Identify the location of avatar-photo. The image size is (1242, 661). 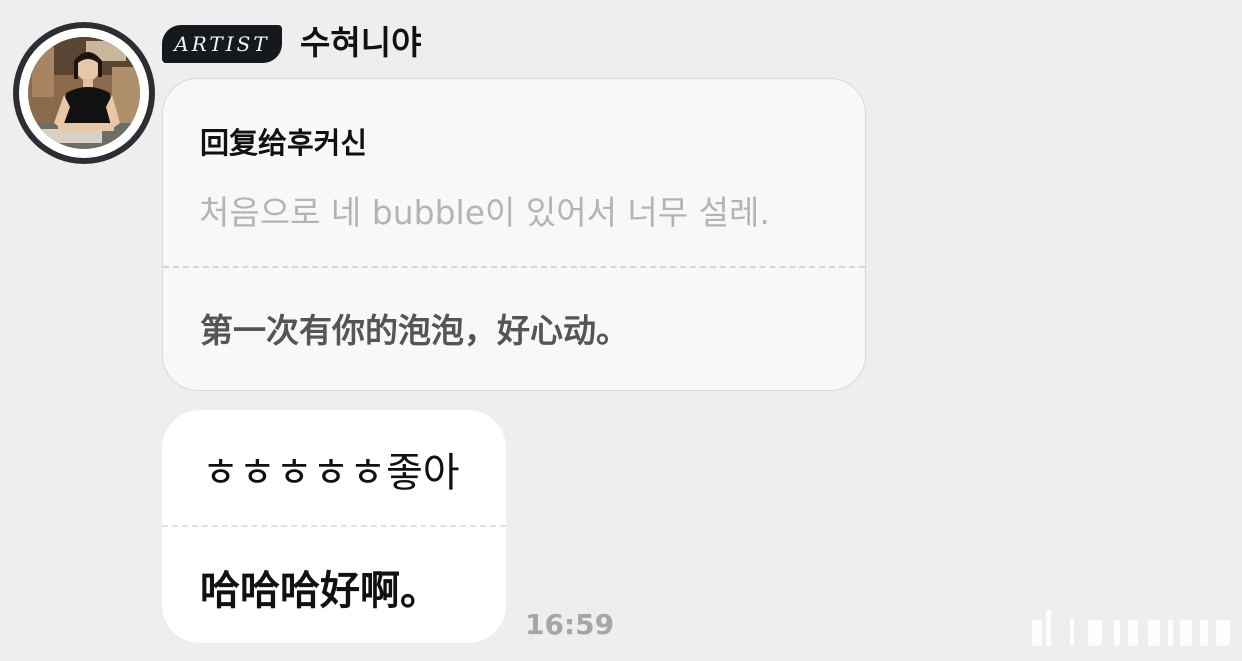
(84, 93).